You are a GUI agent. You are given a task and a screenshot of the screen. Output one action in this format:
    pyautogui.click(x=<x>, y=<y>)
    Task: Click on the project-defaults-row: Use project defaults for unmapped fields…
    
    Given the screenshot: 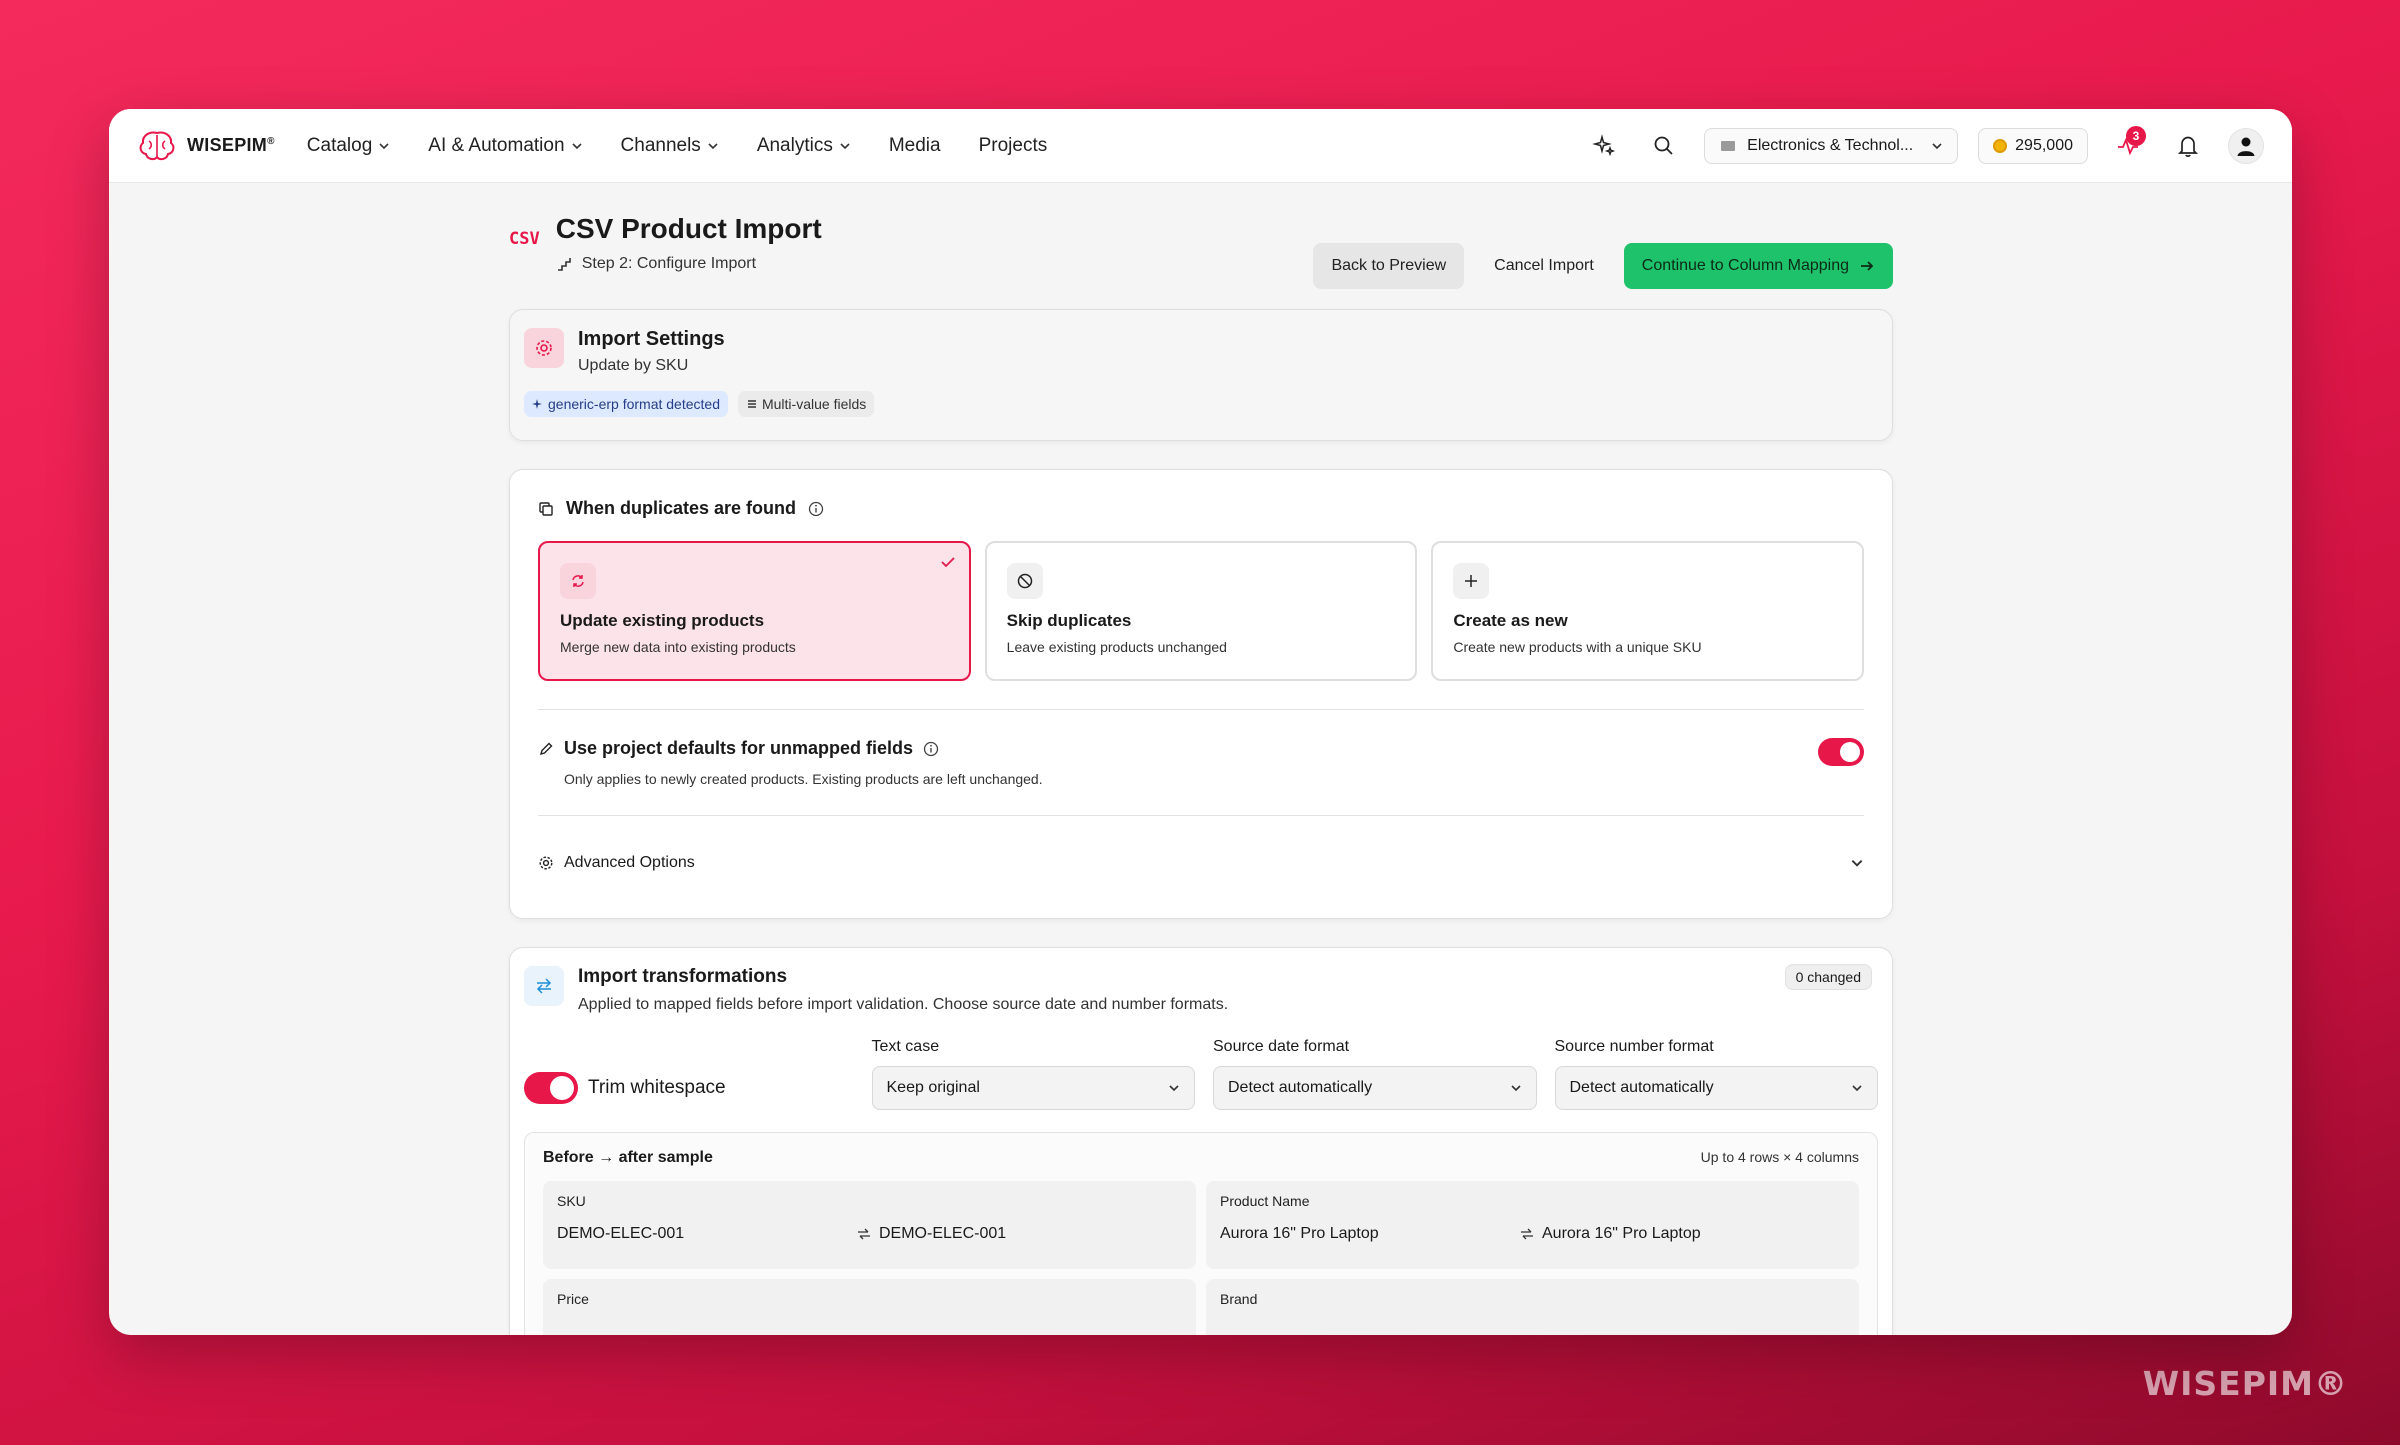 What is the action you would take?
    pyautogui.click(x=1201, y=762)
    